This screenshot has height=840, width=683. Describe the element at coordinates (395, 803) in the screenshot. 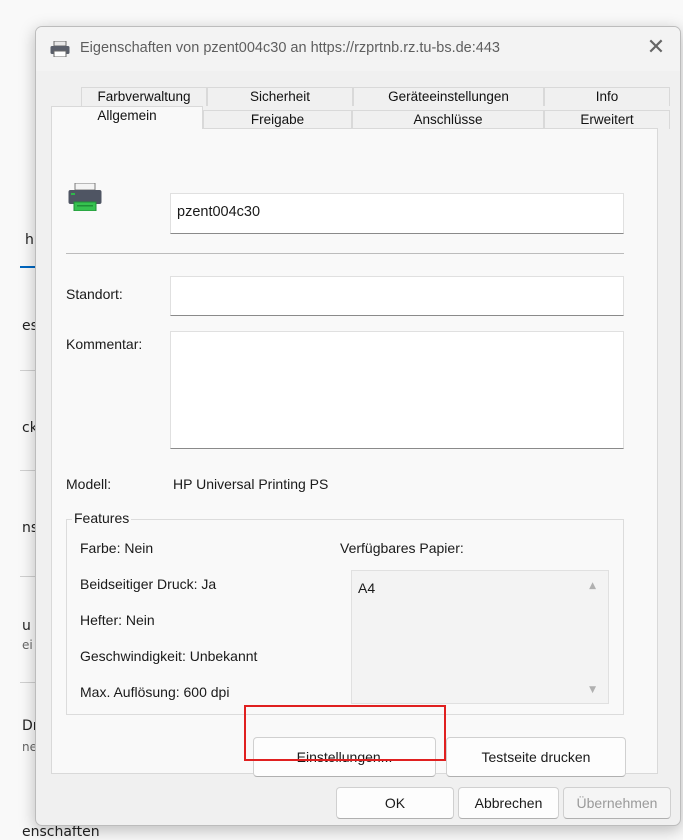

I see `ok-button: OK` at that location.